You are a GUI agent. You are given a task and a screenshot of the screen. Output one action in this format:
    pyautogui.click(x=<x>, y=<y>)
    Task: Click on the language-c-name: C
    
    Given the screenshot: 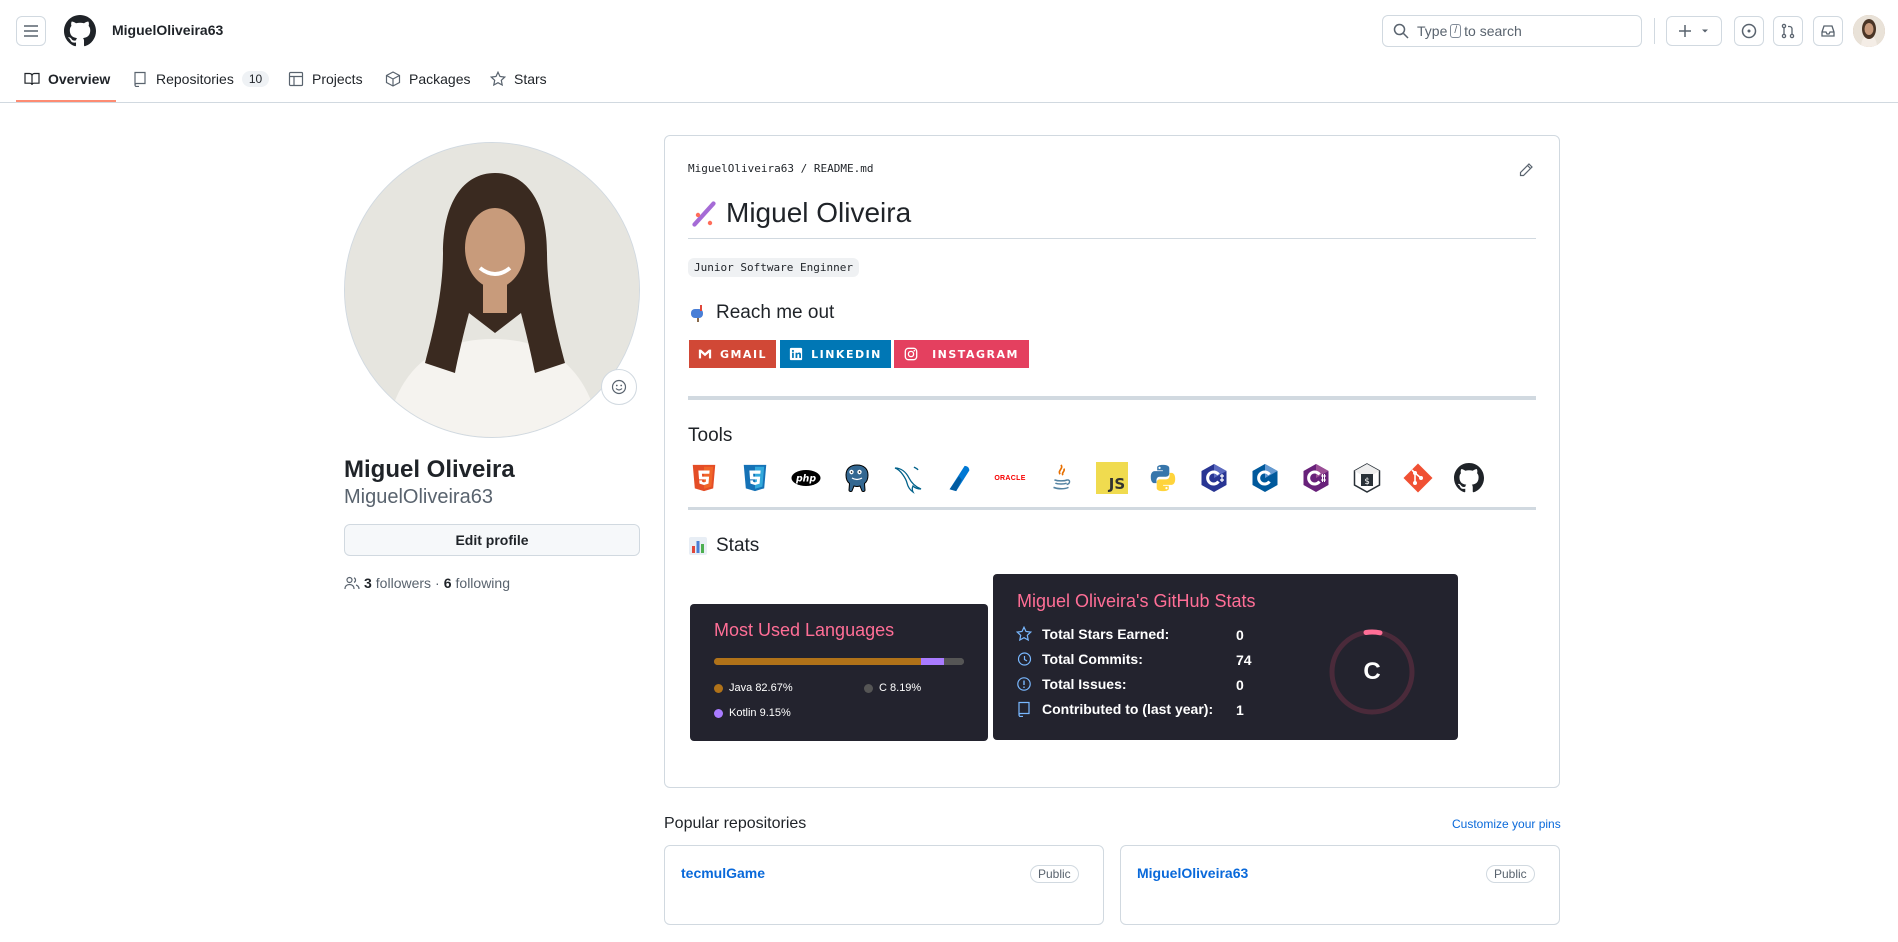 What is the action you would take?
    pyautogui.click(x=883, y=688)
    